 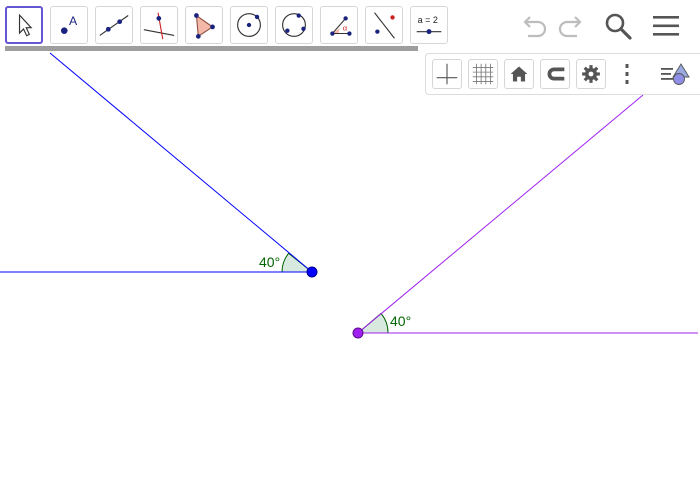 I want to click on gear-icon, so click(x=591, y=74).